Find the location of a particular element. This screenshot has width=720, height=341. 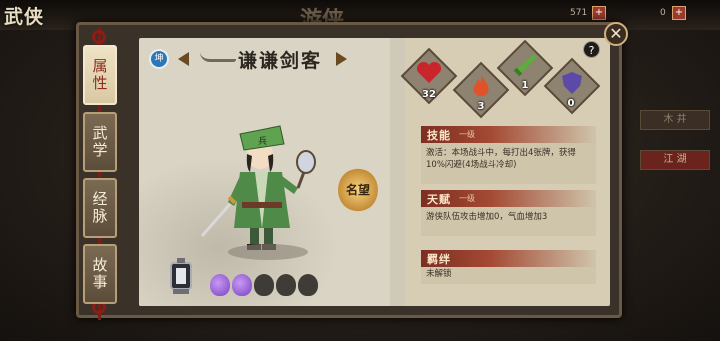

add-resource-1-button: + is located at coordinates (599, 13).